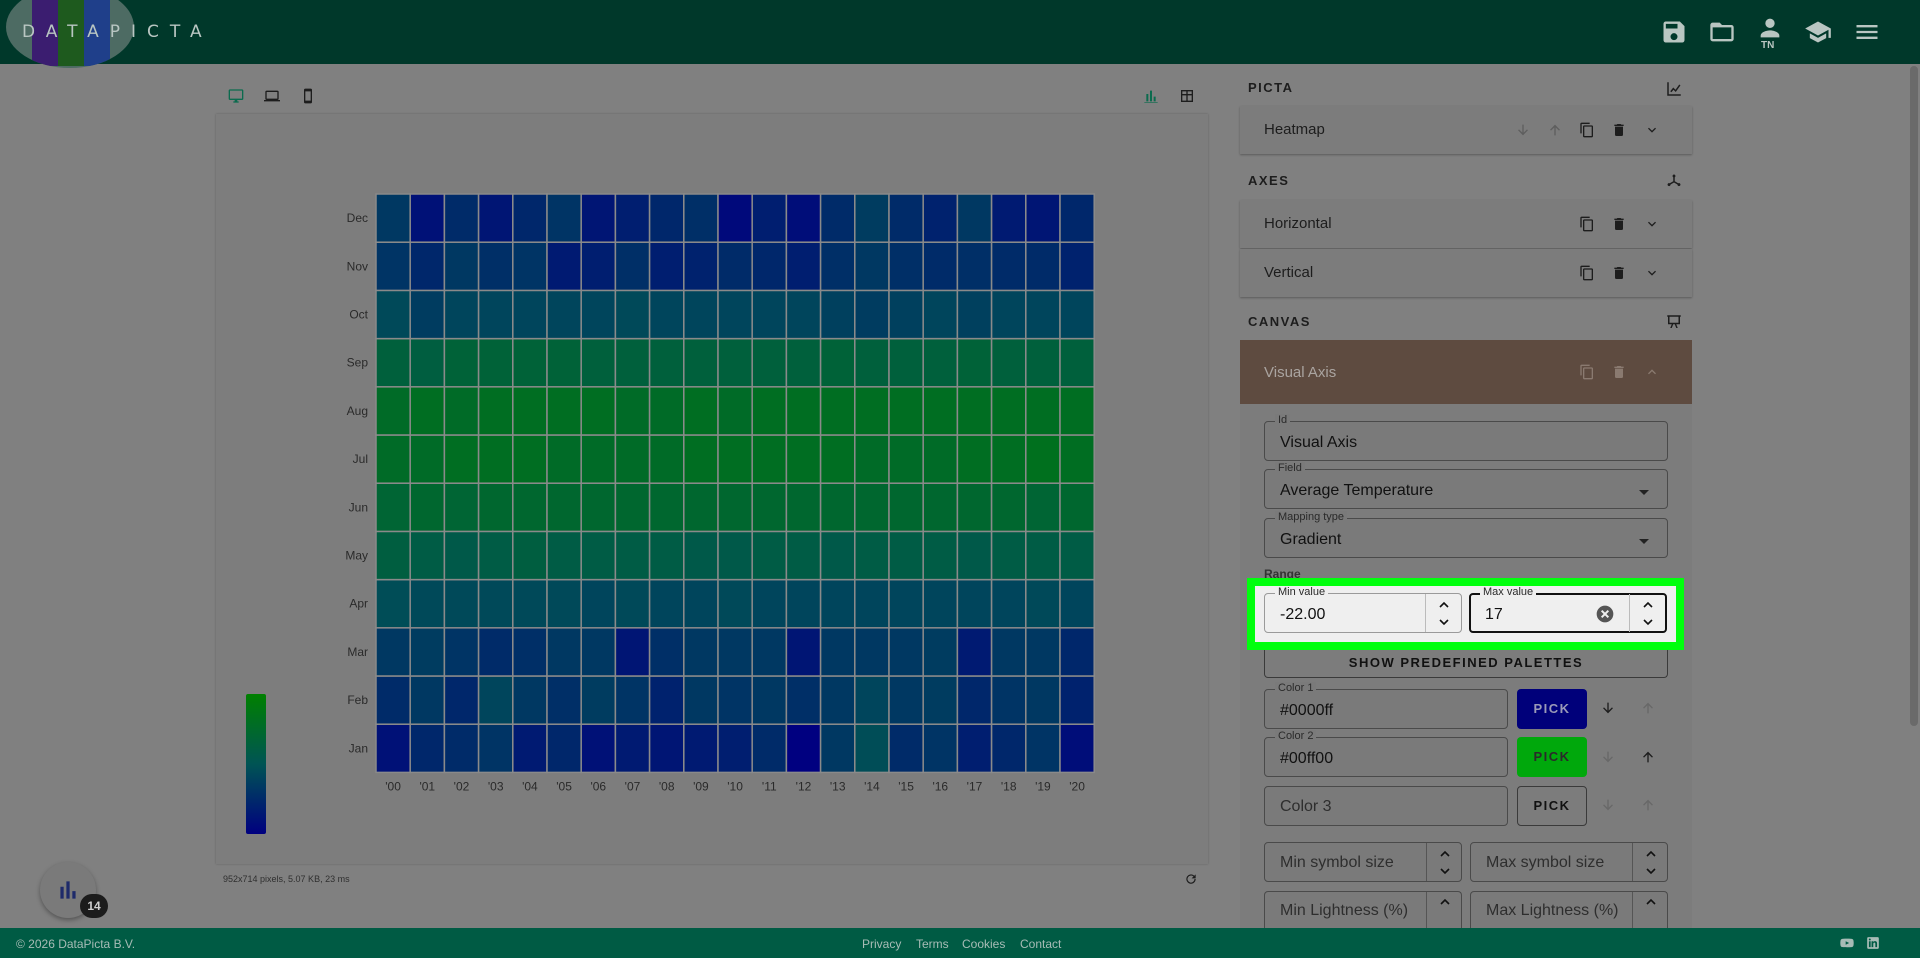 This screenshot has width=1920, height=958. Describe the element at coordinates (1363, 910) in the screenshot. I see `min-lightness-input: Min Lightness (%)` at that location.